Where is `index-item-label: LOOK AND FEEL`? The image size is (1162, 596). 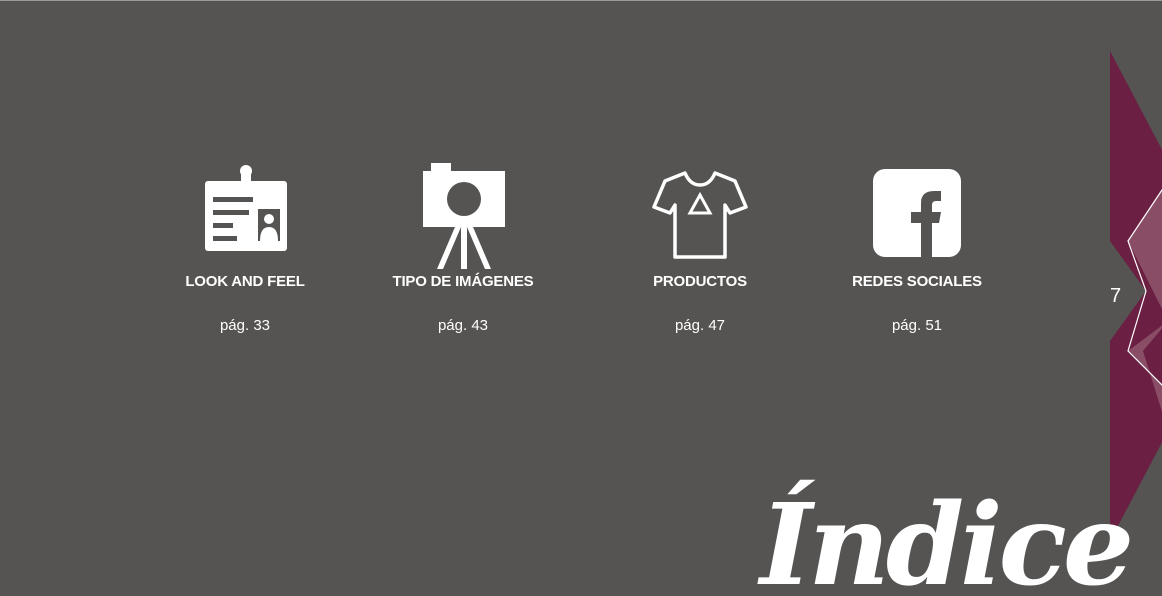
index-item-label: LOOK AND FEEL is located at coordinates (245, 281).